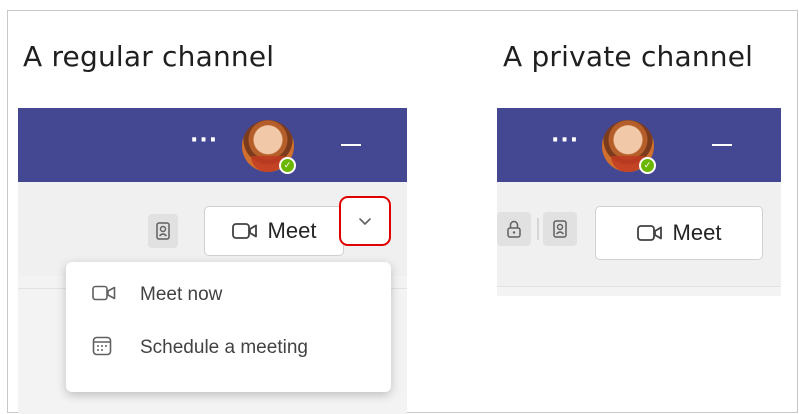 The height and width of the screenshot is (414, 799). I want to click on toolbar-separator, so click(538, 229).